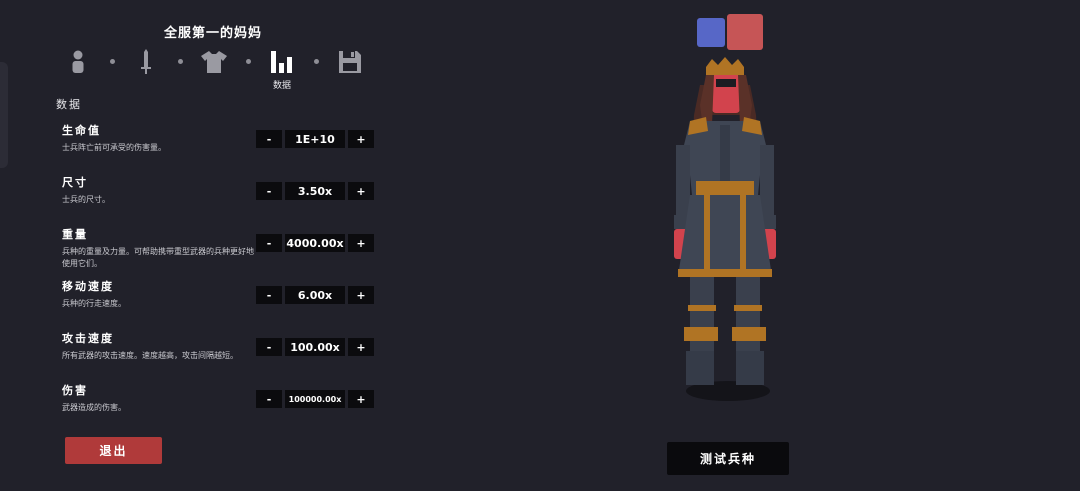 This screenshot has width=1080, height=491. I want to click on stat-description: 士兵阵亡前可承受的伤害量。, so click(114, 147).